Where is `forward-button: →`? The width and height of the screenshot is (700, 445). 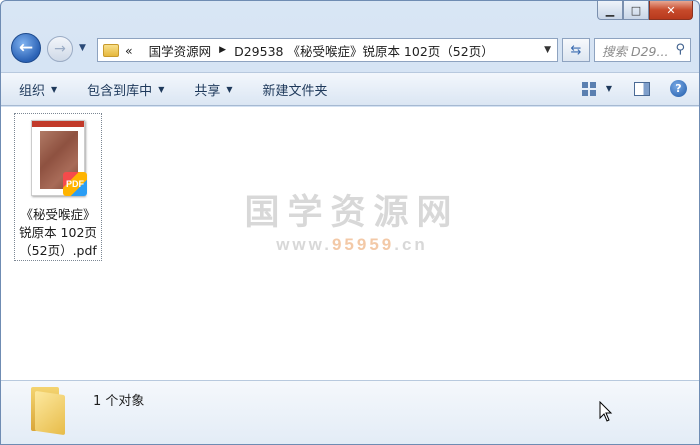 forward-button: → is located at coordinates (60, 49).